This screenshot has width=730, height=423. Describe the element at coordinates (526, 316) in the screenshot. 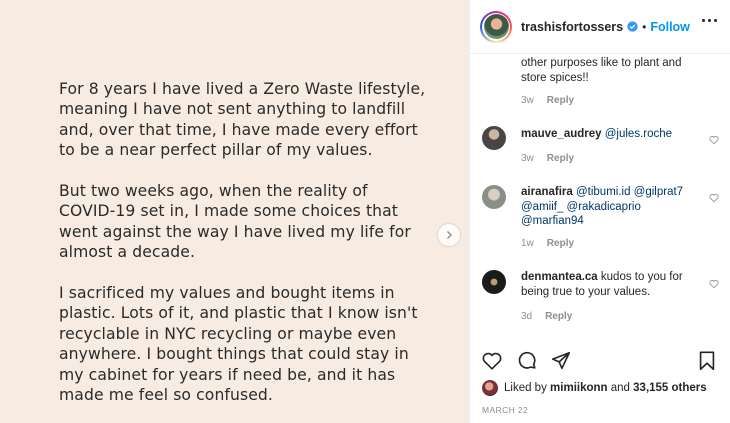

I see `comment-time: 3d` at that location.